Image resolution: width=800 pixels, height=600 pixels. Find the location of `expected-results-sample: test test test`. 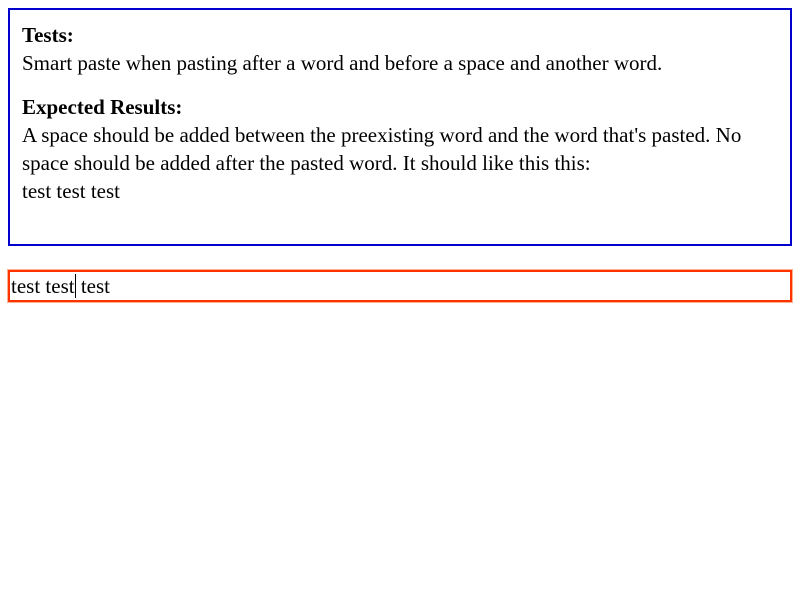

expected-results-sample: test test test is located at coordinates (71, 191).